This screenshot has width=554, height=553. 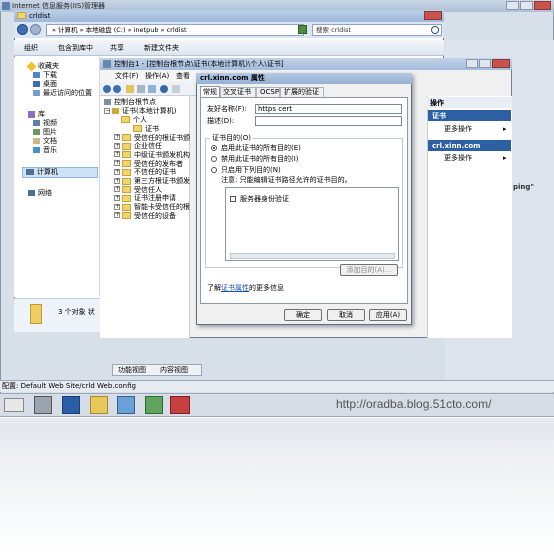 What do you see at coordinates (41, 114) in the screenshot?
I see `nav-libraries: 库` at bounding box center [41, 114].